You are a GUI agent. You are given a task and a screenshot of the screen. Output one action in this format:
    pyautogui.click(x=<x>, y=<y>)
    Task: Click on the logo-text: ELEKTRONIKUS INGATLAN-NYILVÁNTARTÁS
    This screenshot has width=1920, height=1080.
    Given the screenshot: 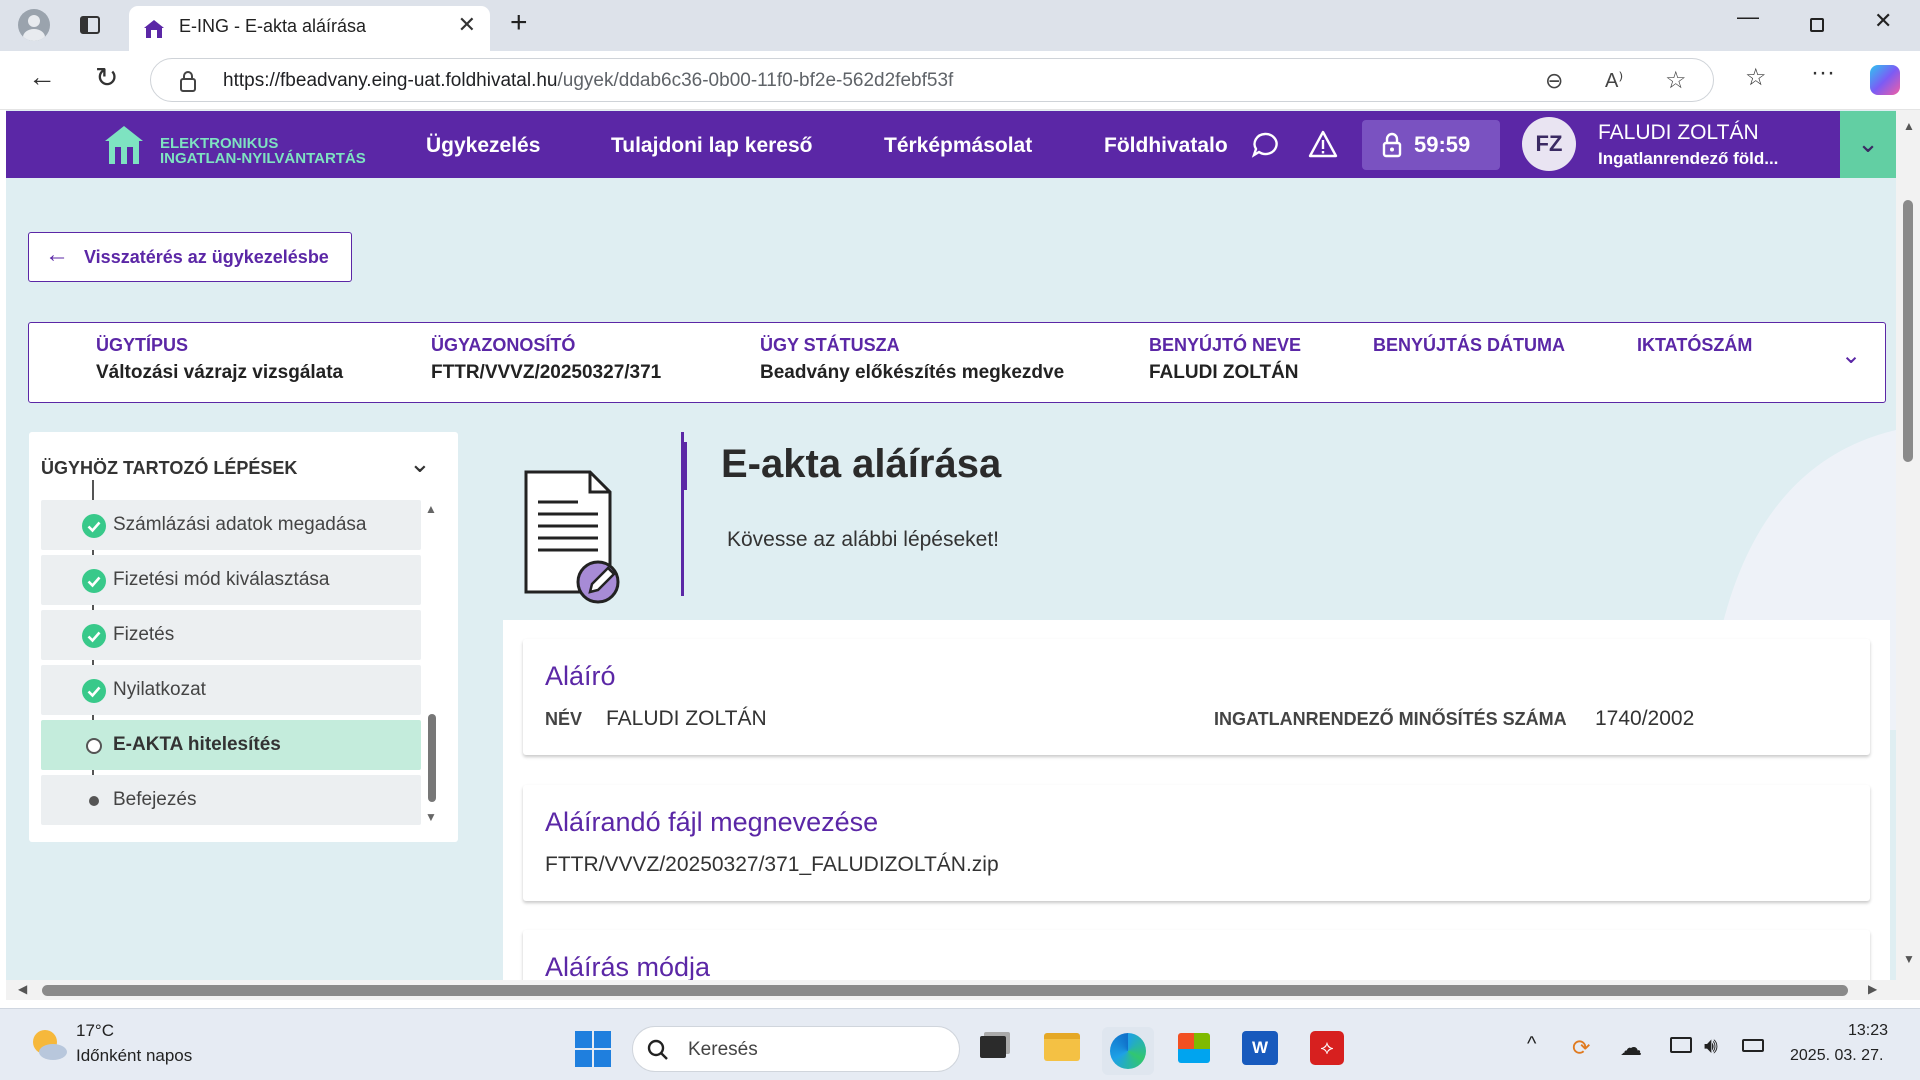 What is the action you would take?
    pyautogui.click(x=263, y=151)
    